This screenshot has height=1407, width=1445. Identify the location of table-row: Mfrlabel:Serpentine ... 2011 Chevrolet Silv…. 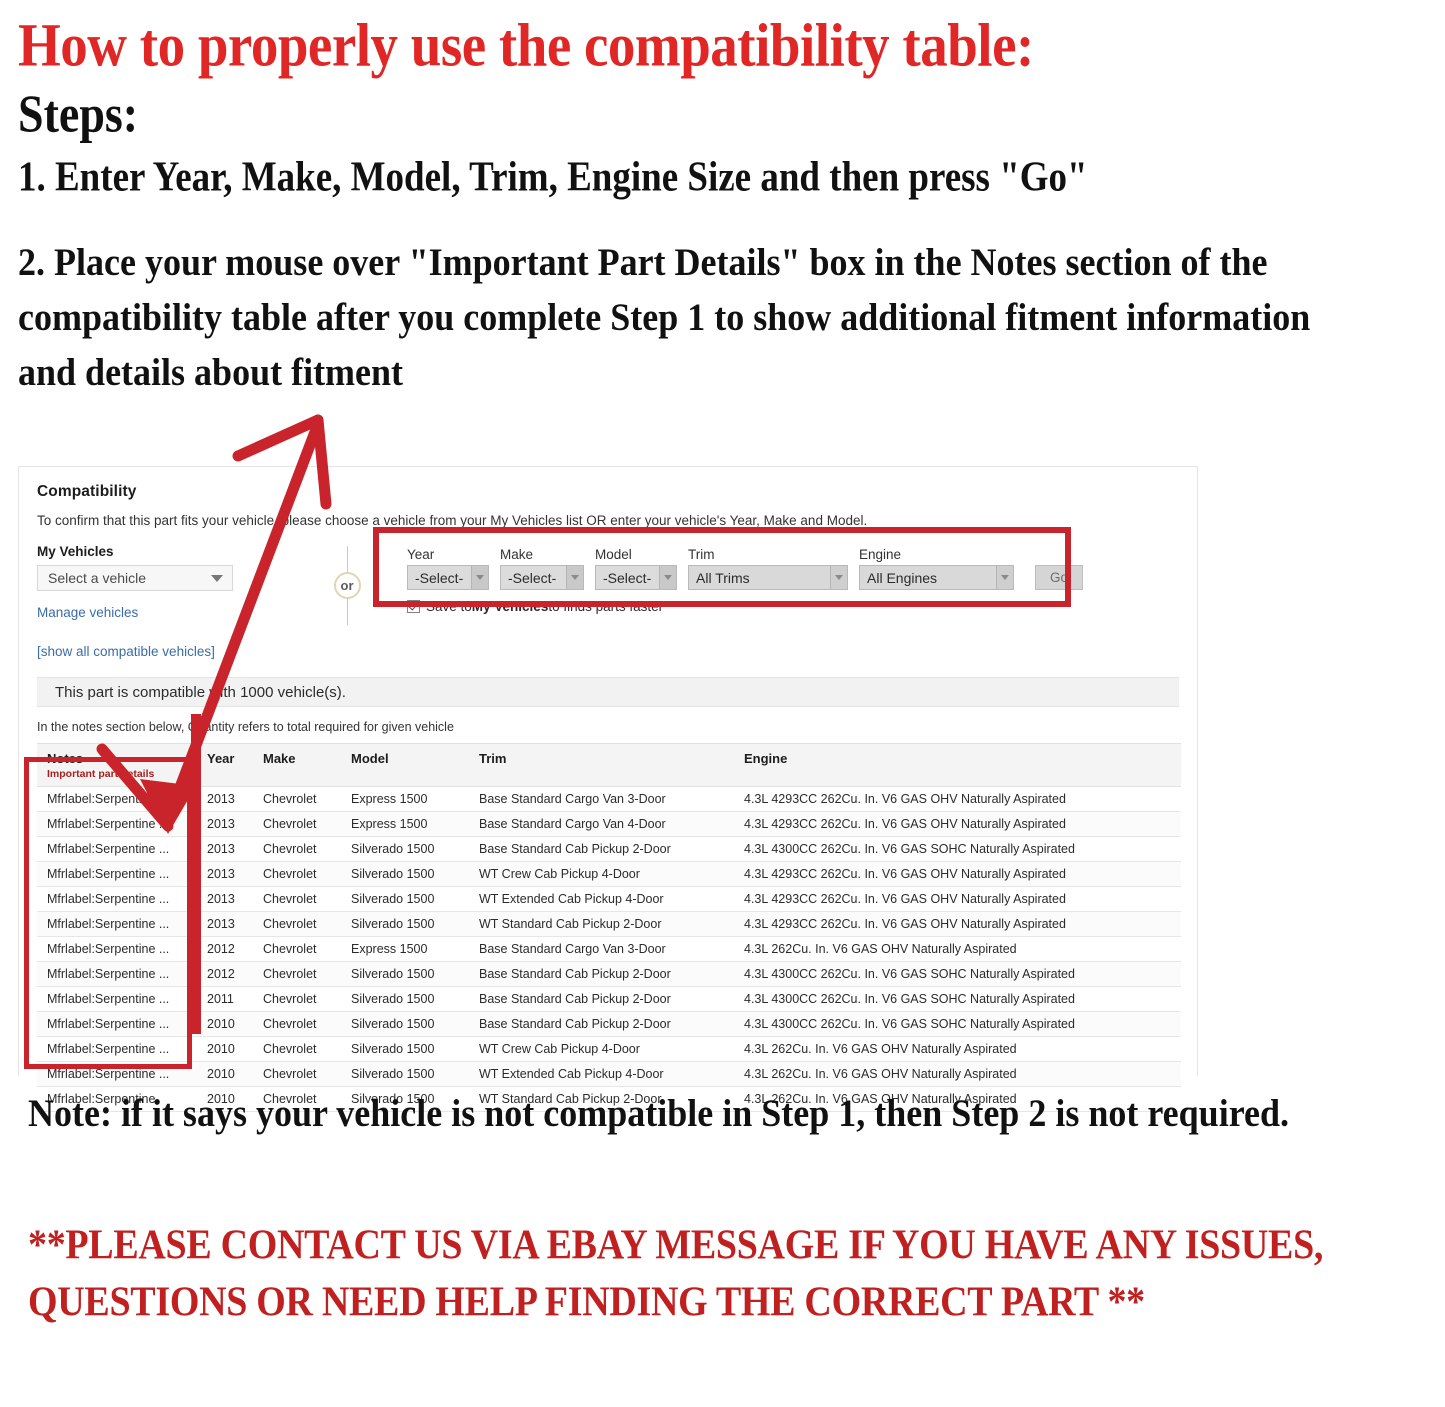
(609, 999).